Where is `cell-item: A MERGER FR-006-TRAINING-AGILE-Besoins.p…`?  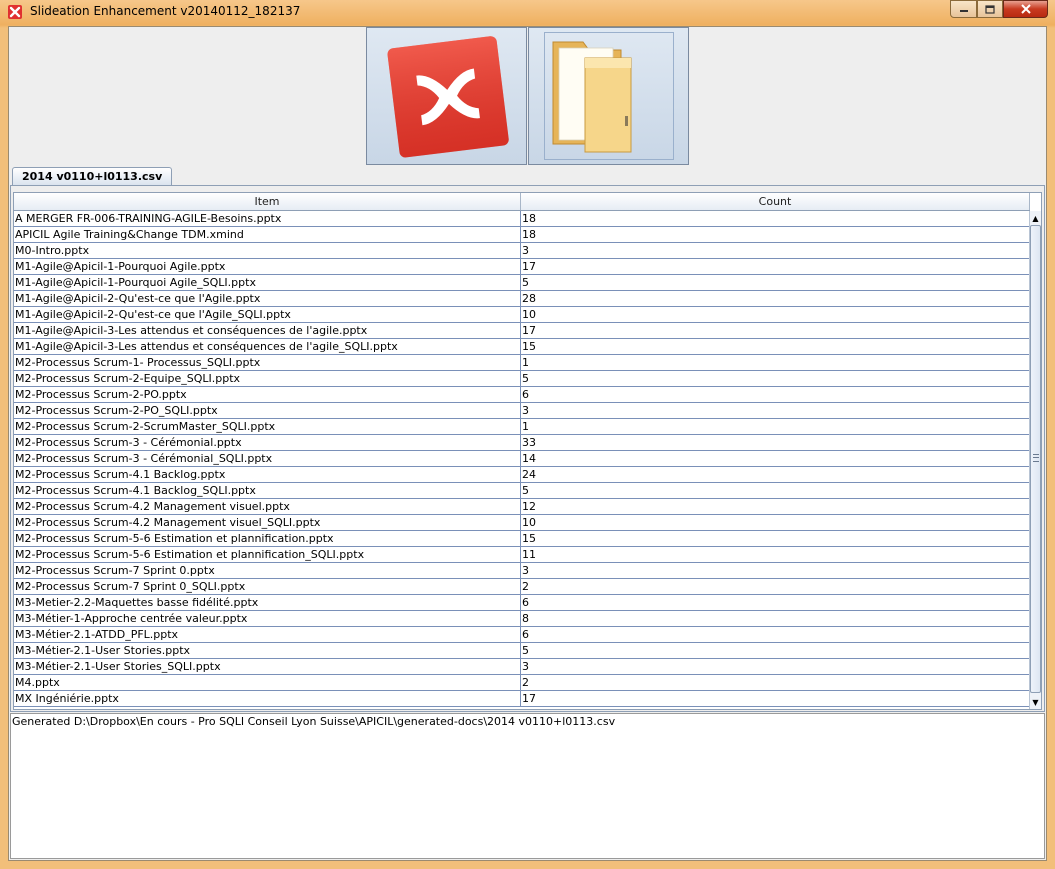
cell-item: A MERGER FR-006-TRAINING-AGILE-Besoins.p… is located at coordinates (267, 218).